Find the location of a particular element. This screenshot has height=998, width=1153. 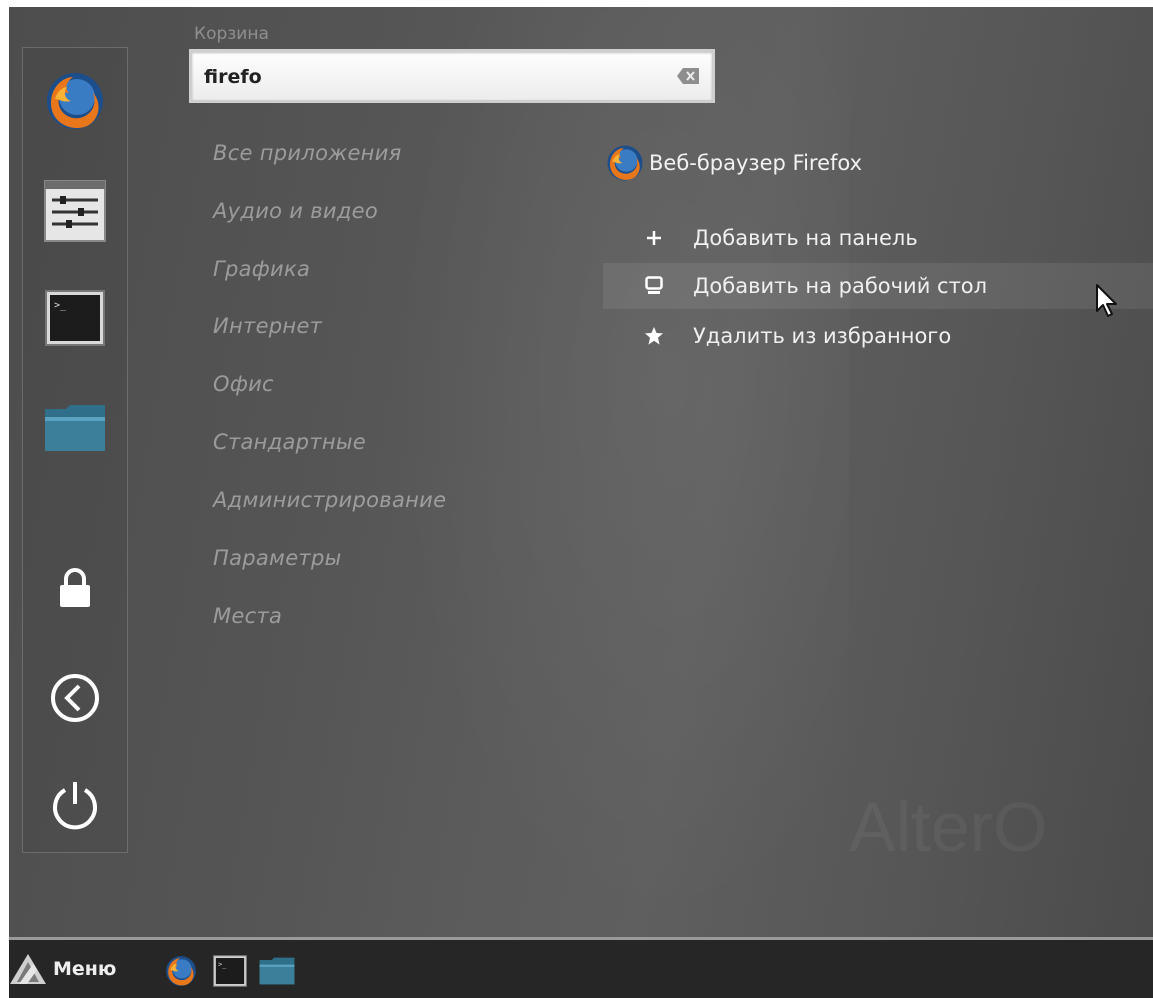

search-box is located at coordinates (452, 76).